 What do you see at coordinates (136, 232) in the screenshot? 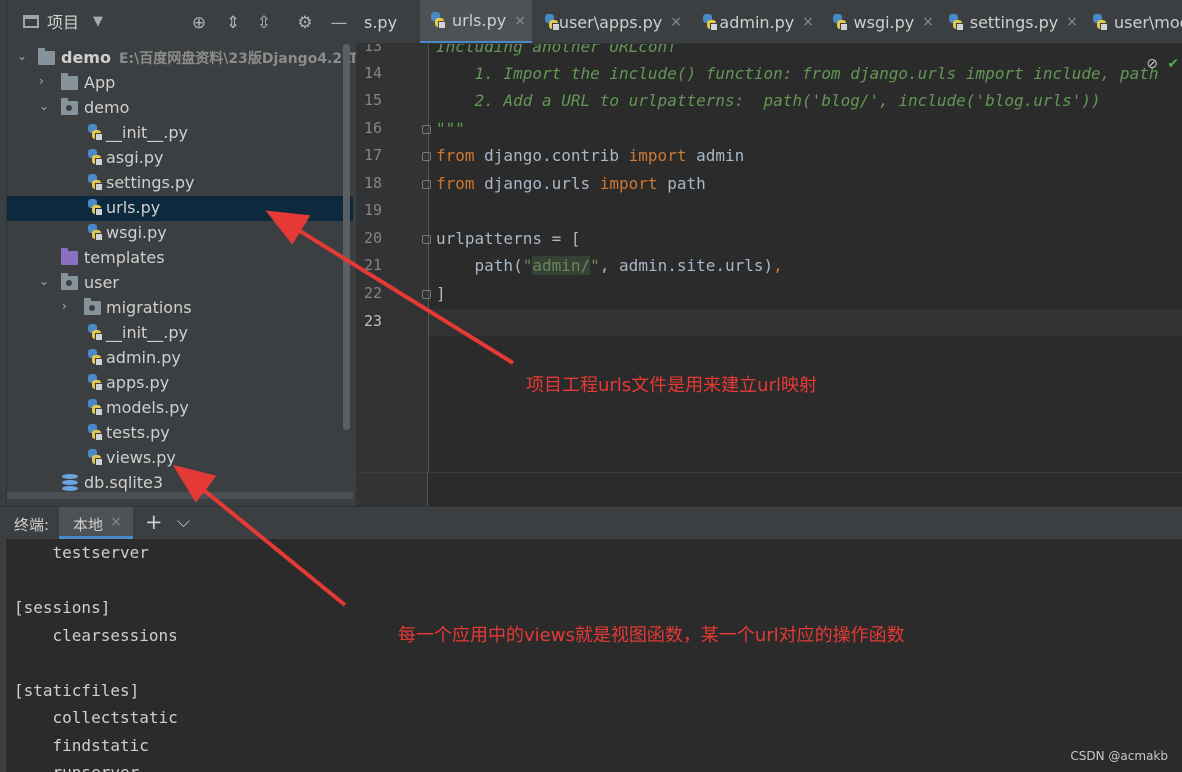
I see `tree-item-label: wsgi.py` at bounding box center [136, 232].